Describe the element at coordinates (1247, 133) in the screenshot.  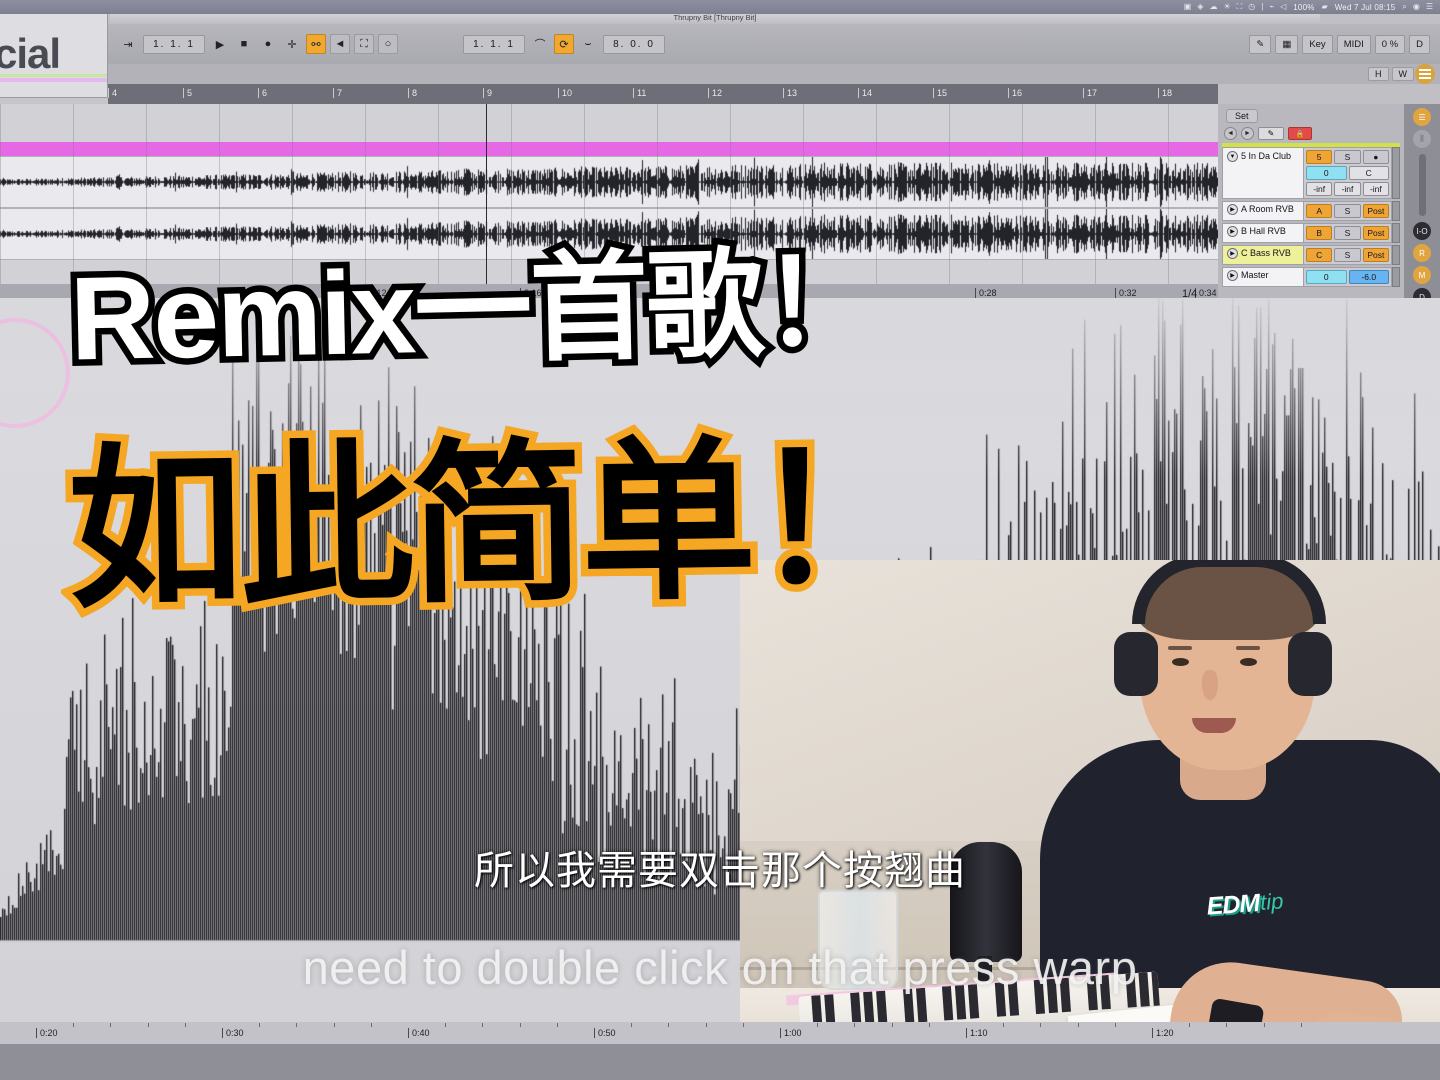
I see `forward-arrow-icon: ►` at that location.